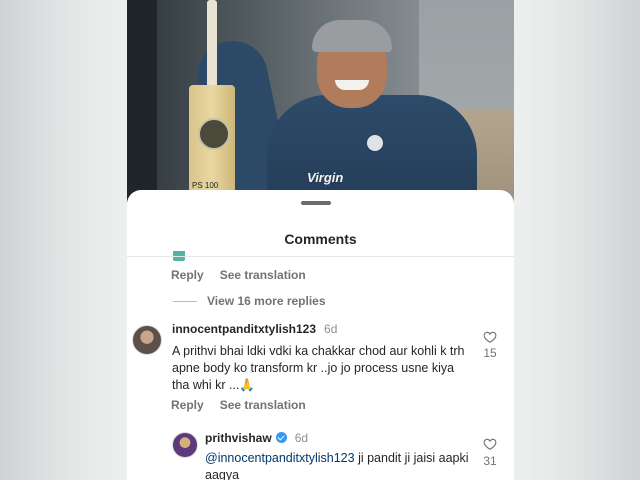  I want to click on cricket-bat: PS 100, so click(212, 100).